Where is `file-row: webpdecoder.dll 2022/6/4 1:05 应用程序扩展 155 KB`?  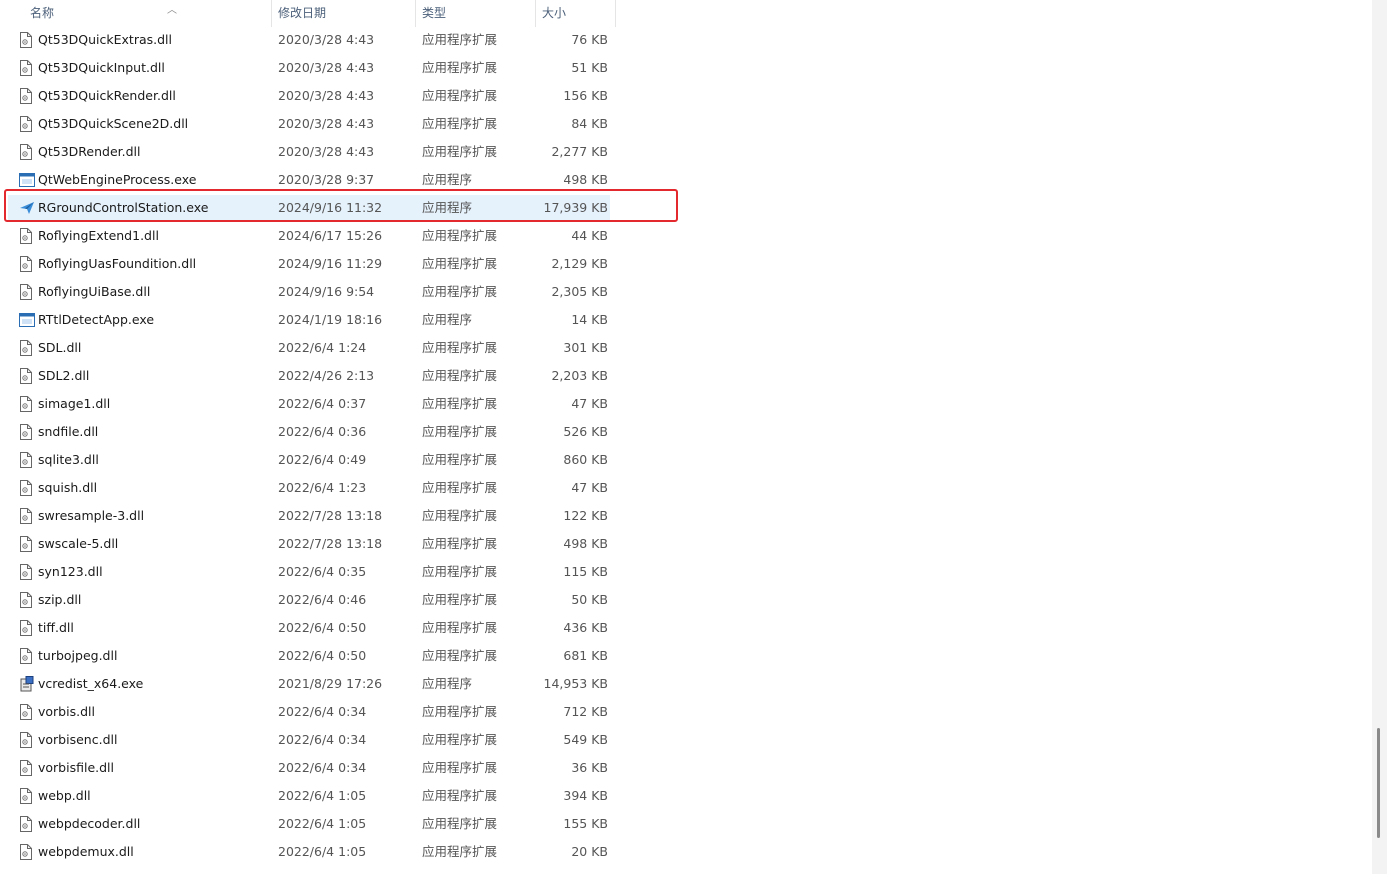 file-row: webpdecoder.dll 2022/6/4 1:05 应用程序扩展 155 KB is located at coordinates (309, 824).